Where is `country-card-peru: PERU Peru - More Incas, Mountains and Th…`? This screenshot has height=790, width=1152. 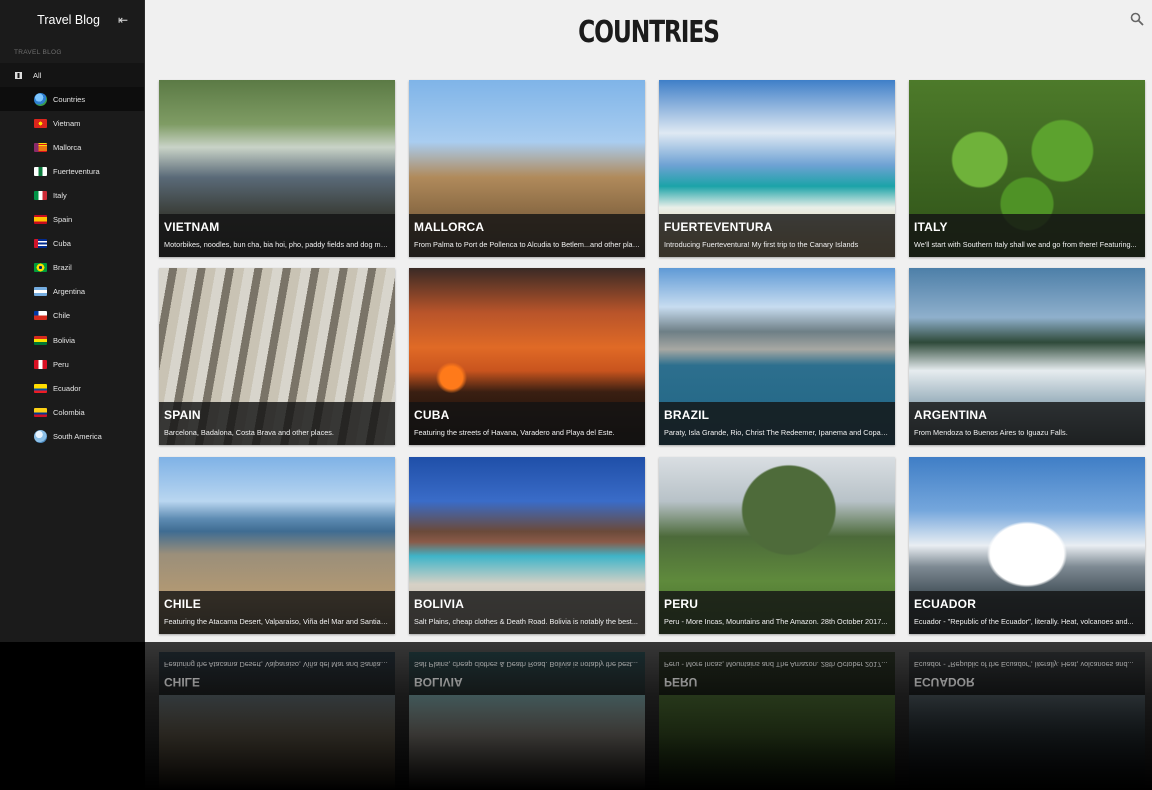 country-card-peru: PERU Peru - More Incas, Mountains and Th… is located at coordinates (777, 545).